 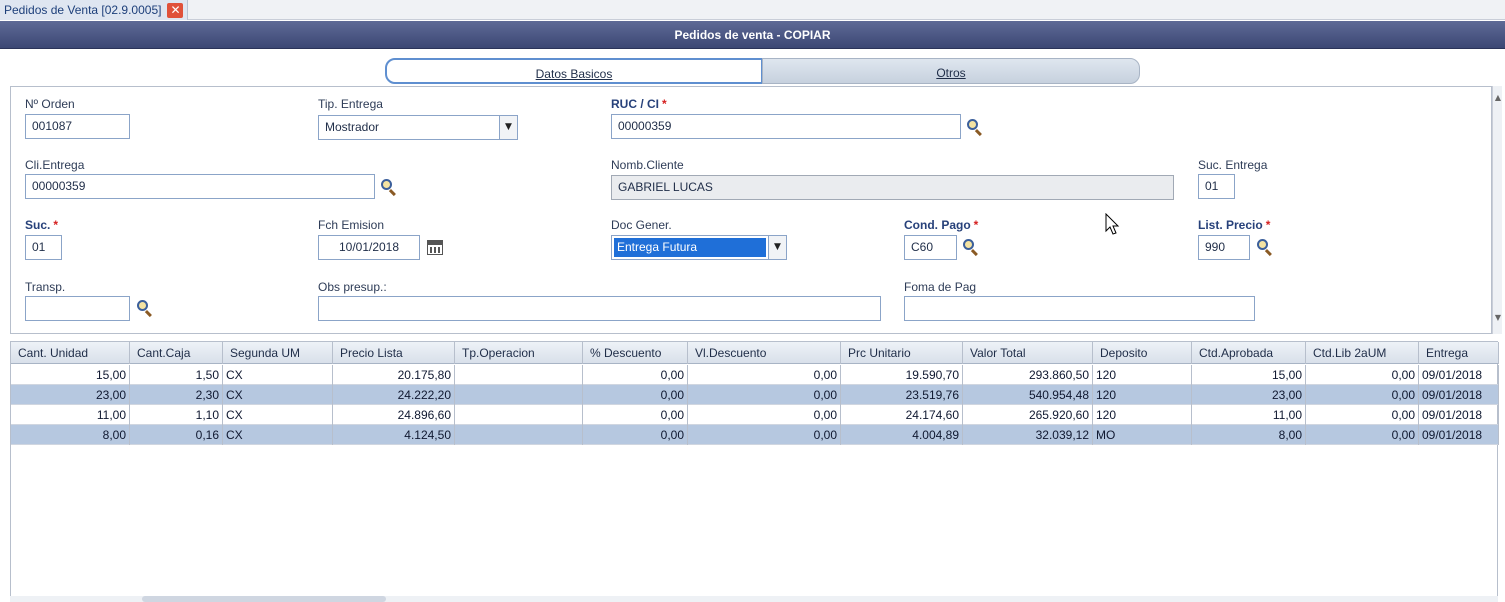 I want to click on column-header: Entrega, so click(x=1459, y=353).